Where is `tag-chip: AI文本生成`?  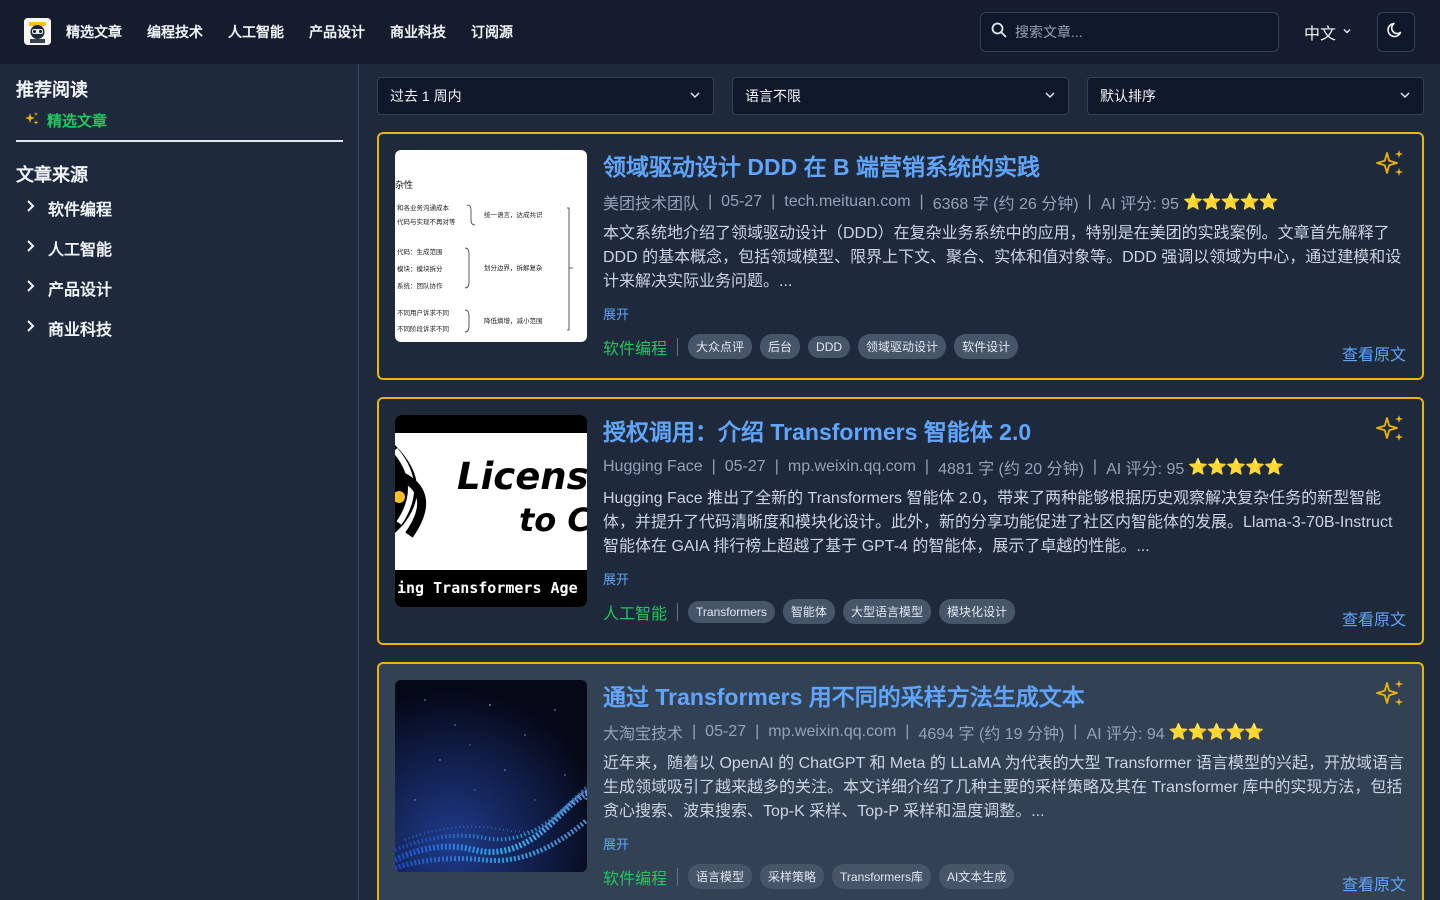
tag-chip: AI文本生成 is located at coordinates (976, 876).